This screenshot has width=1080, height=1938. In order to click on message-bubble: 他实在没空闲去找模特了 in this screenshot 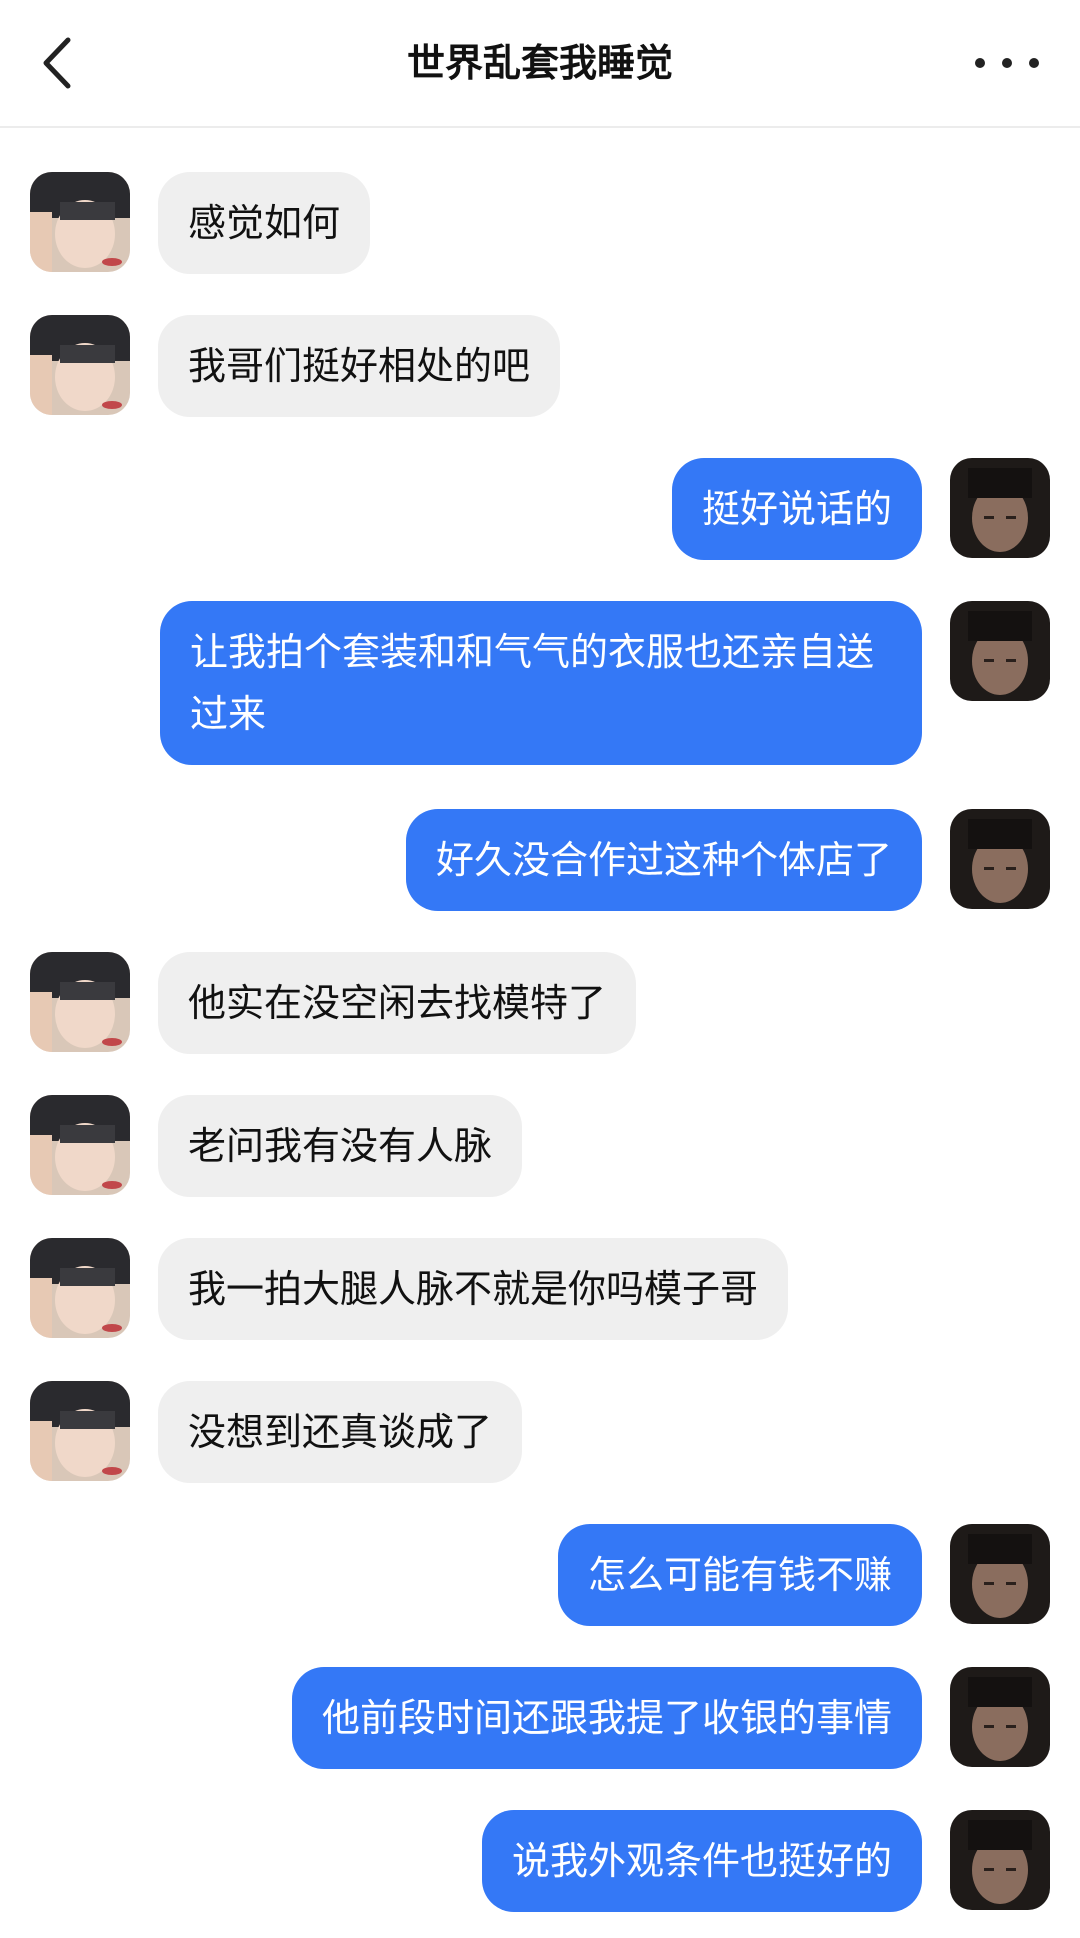, I will do `click(397, 1003)`.